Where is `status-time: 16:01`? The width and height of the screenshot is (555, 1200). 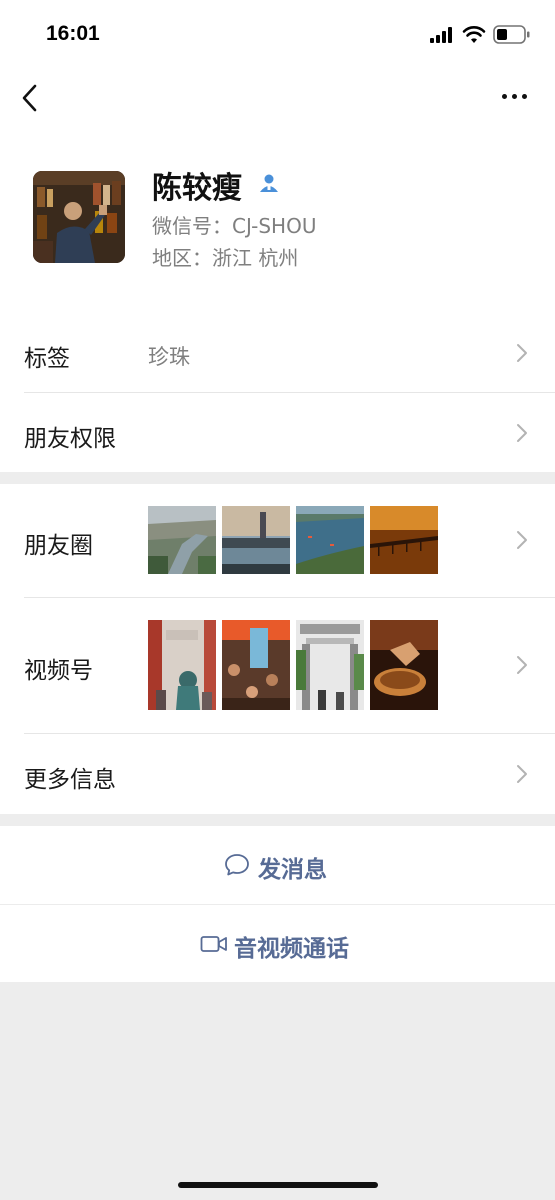 status-time: 16:01 is located at coordinates (73, 33).